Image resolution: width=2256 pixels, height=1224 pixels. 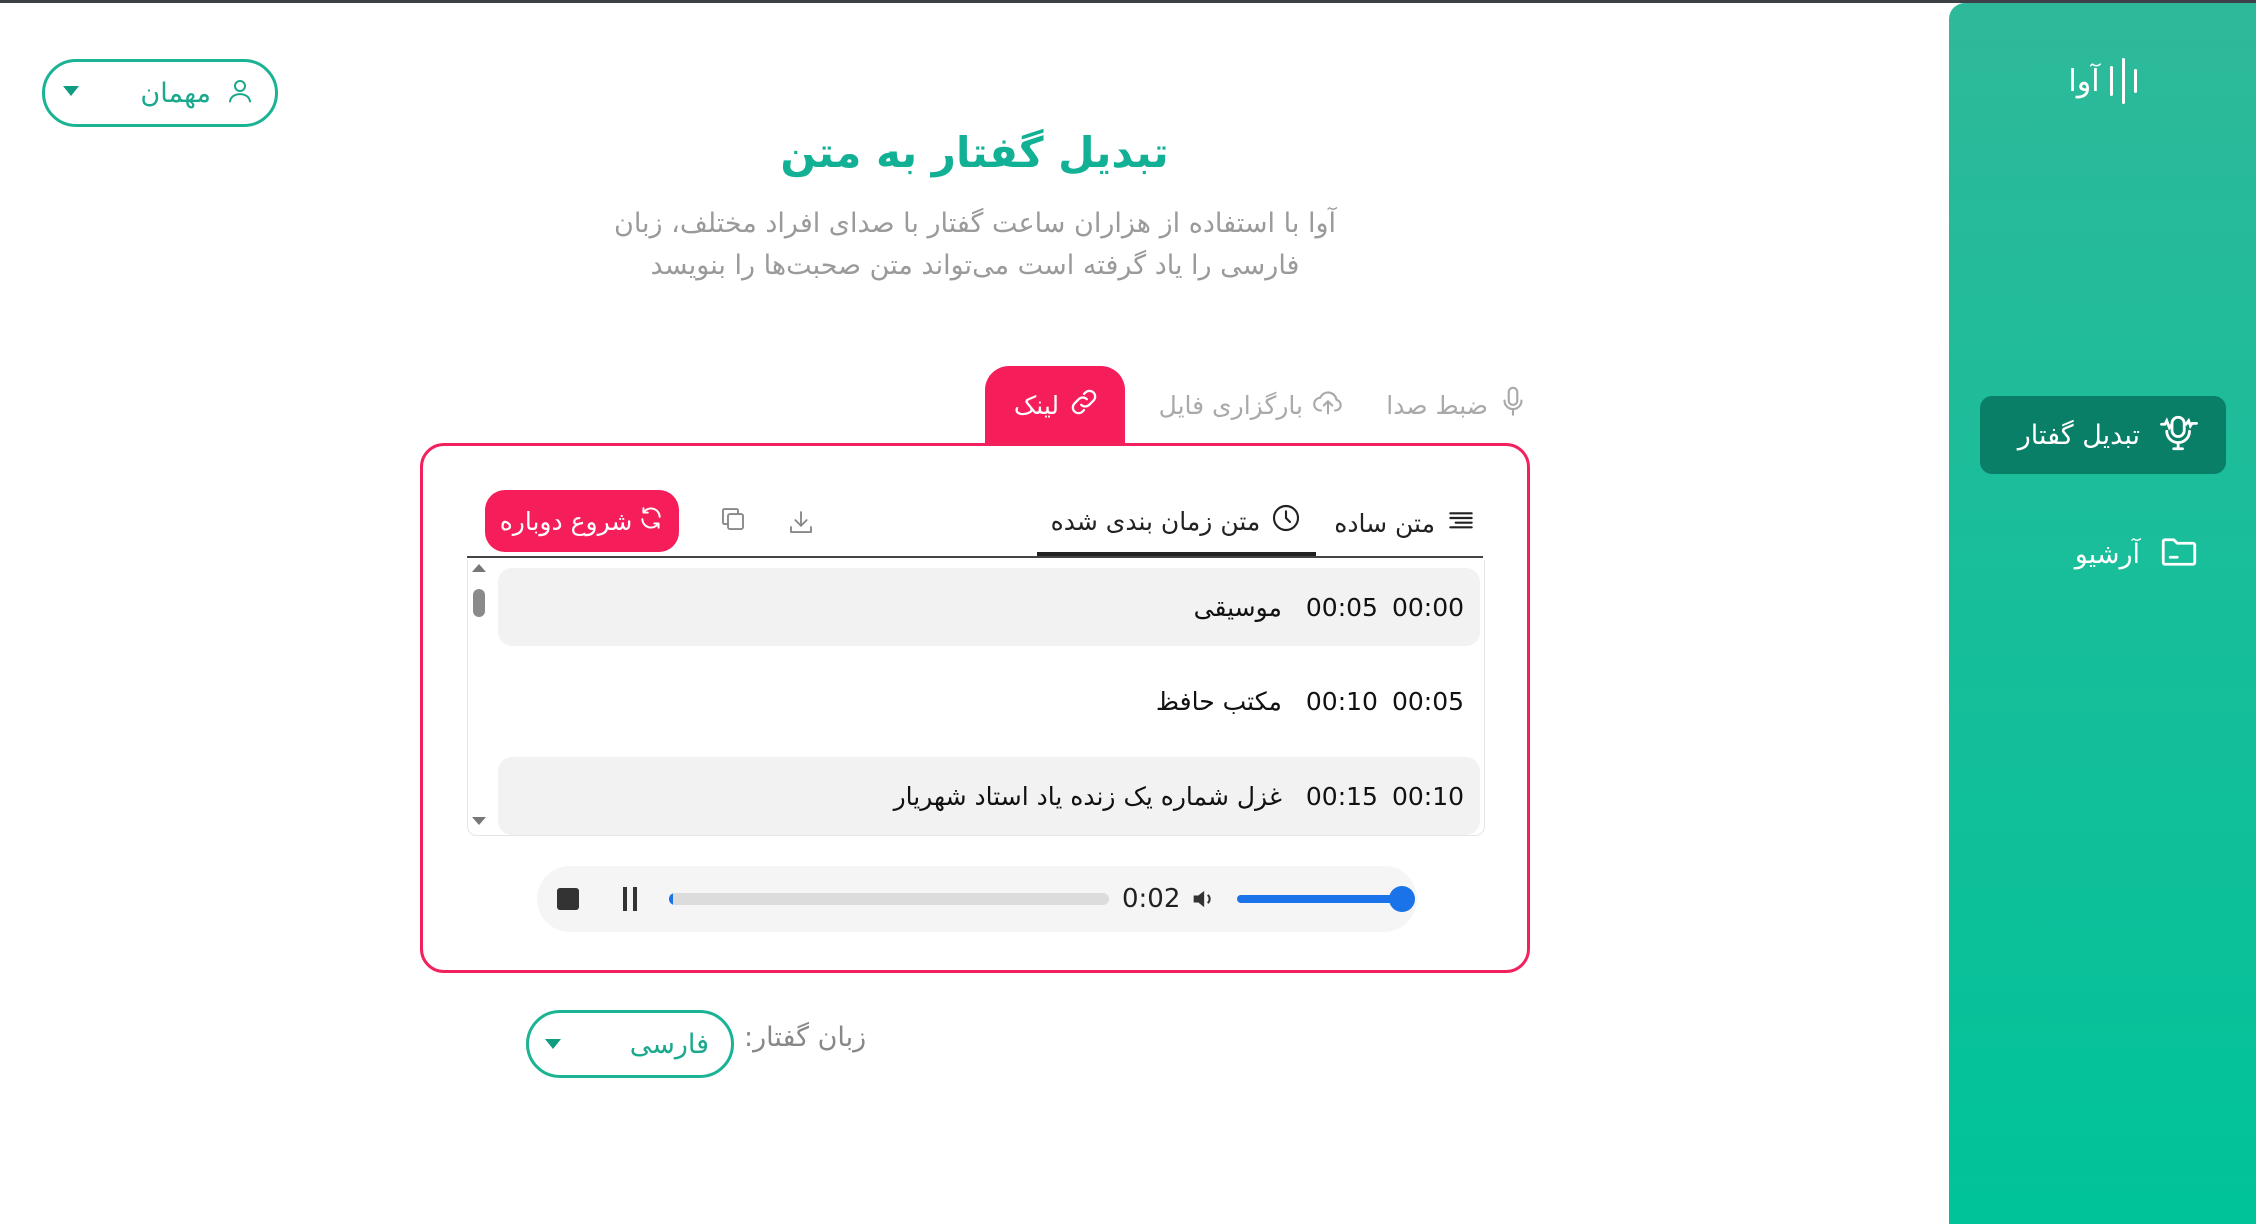 I want to click on language-select: فارسی, so click(x=630, y=1044).